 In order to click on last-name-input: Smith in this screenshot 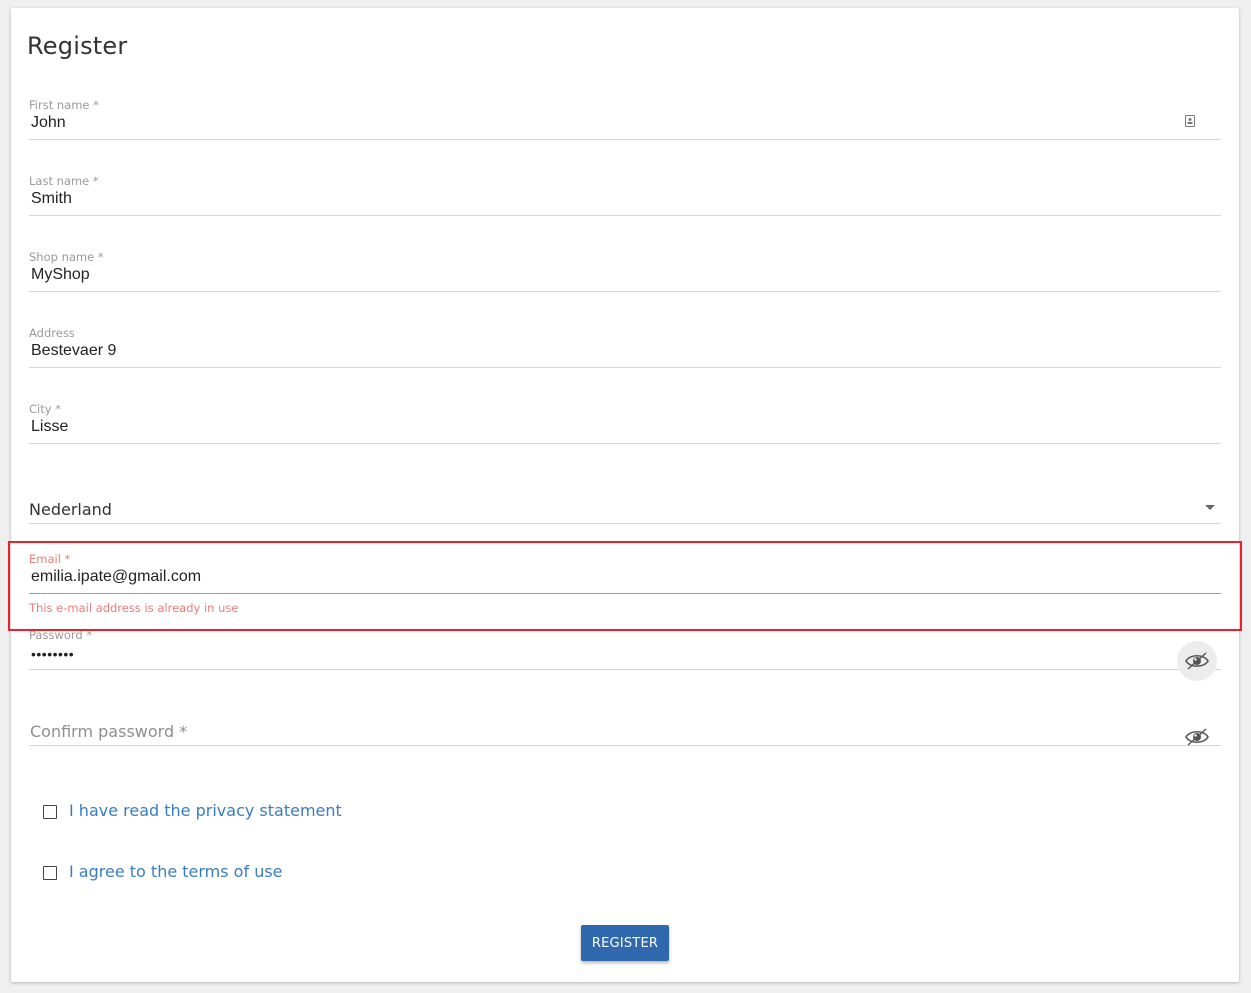, I will do `click(51, 199)`.